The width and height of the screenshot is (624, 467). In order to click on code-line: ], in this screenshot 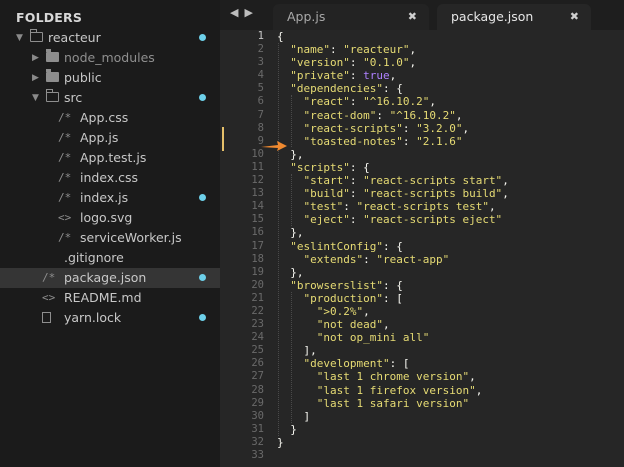, I will do `click(393, 350)`.